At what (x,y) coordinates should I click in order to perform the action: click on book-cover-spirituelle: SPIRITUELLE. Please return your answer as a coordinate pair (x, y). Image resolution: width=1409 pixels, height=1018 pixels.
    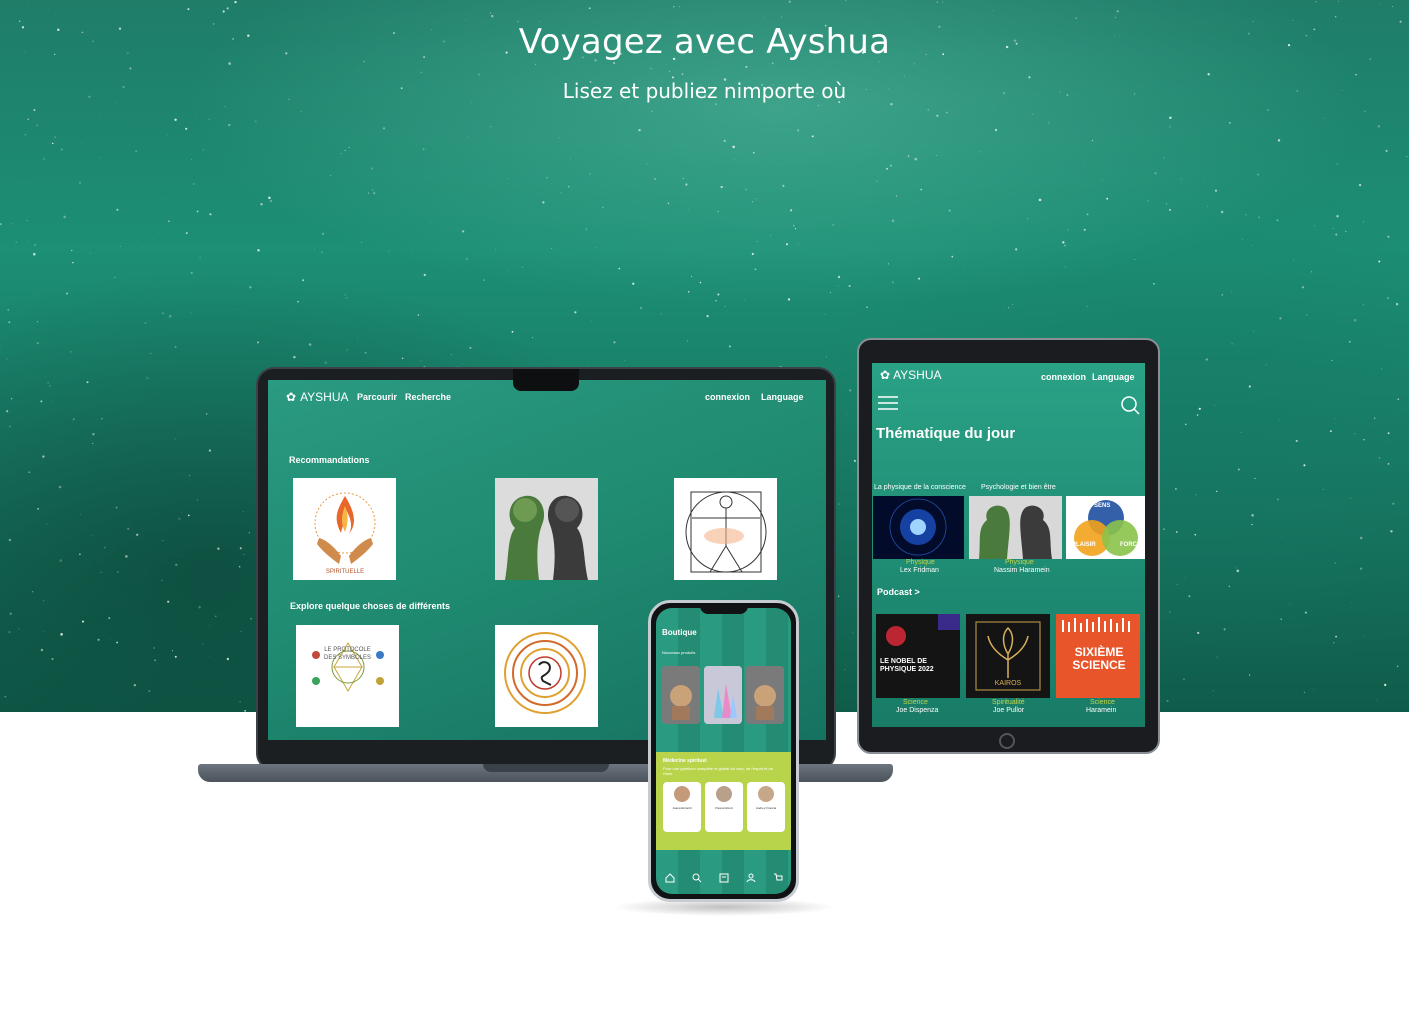
    Looking at the image, I should click on (344, 529).